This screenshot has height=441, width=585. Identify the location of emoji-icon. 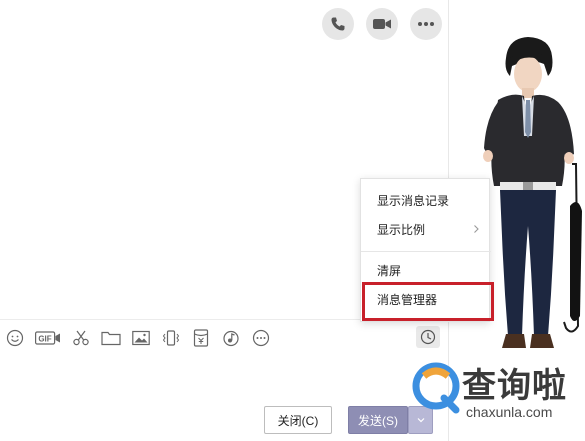
(15, 338).